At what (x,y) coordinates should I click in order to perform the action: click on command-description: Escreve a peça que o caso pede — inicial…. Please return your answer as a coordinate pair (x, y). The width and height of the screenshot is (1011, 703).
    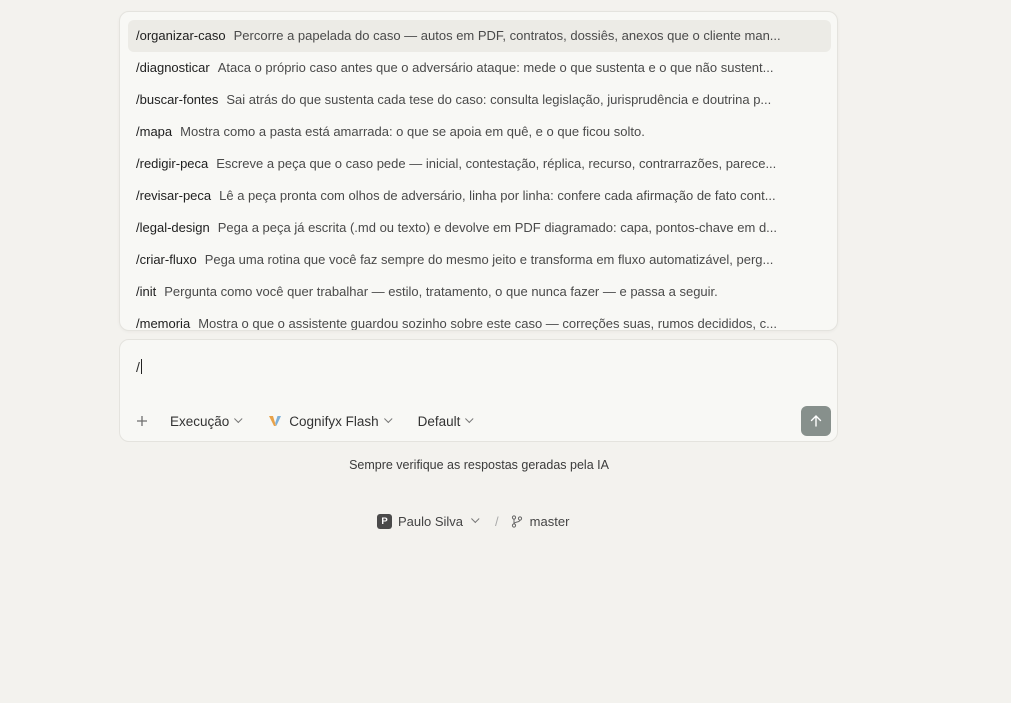
    Looking at the image, I should click on (496, 163).